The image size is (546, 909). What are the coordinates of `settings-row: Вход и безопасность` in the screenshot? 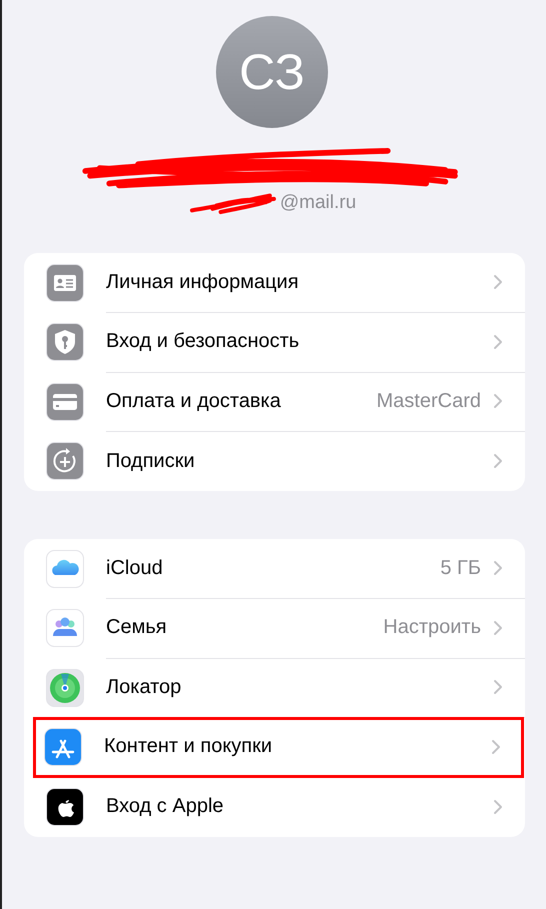 It's located at (274, 342).